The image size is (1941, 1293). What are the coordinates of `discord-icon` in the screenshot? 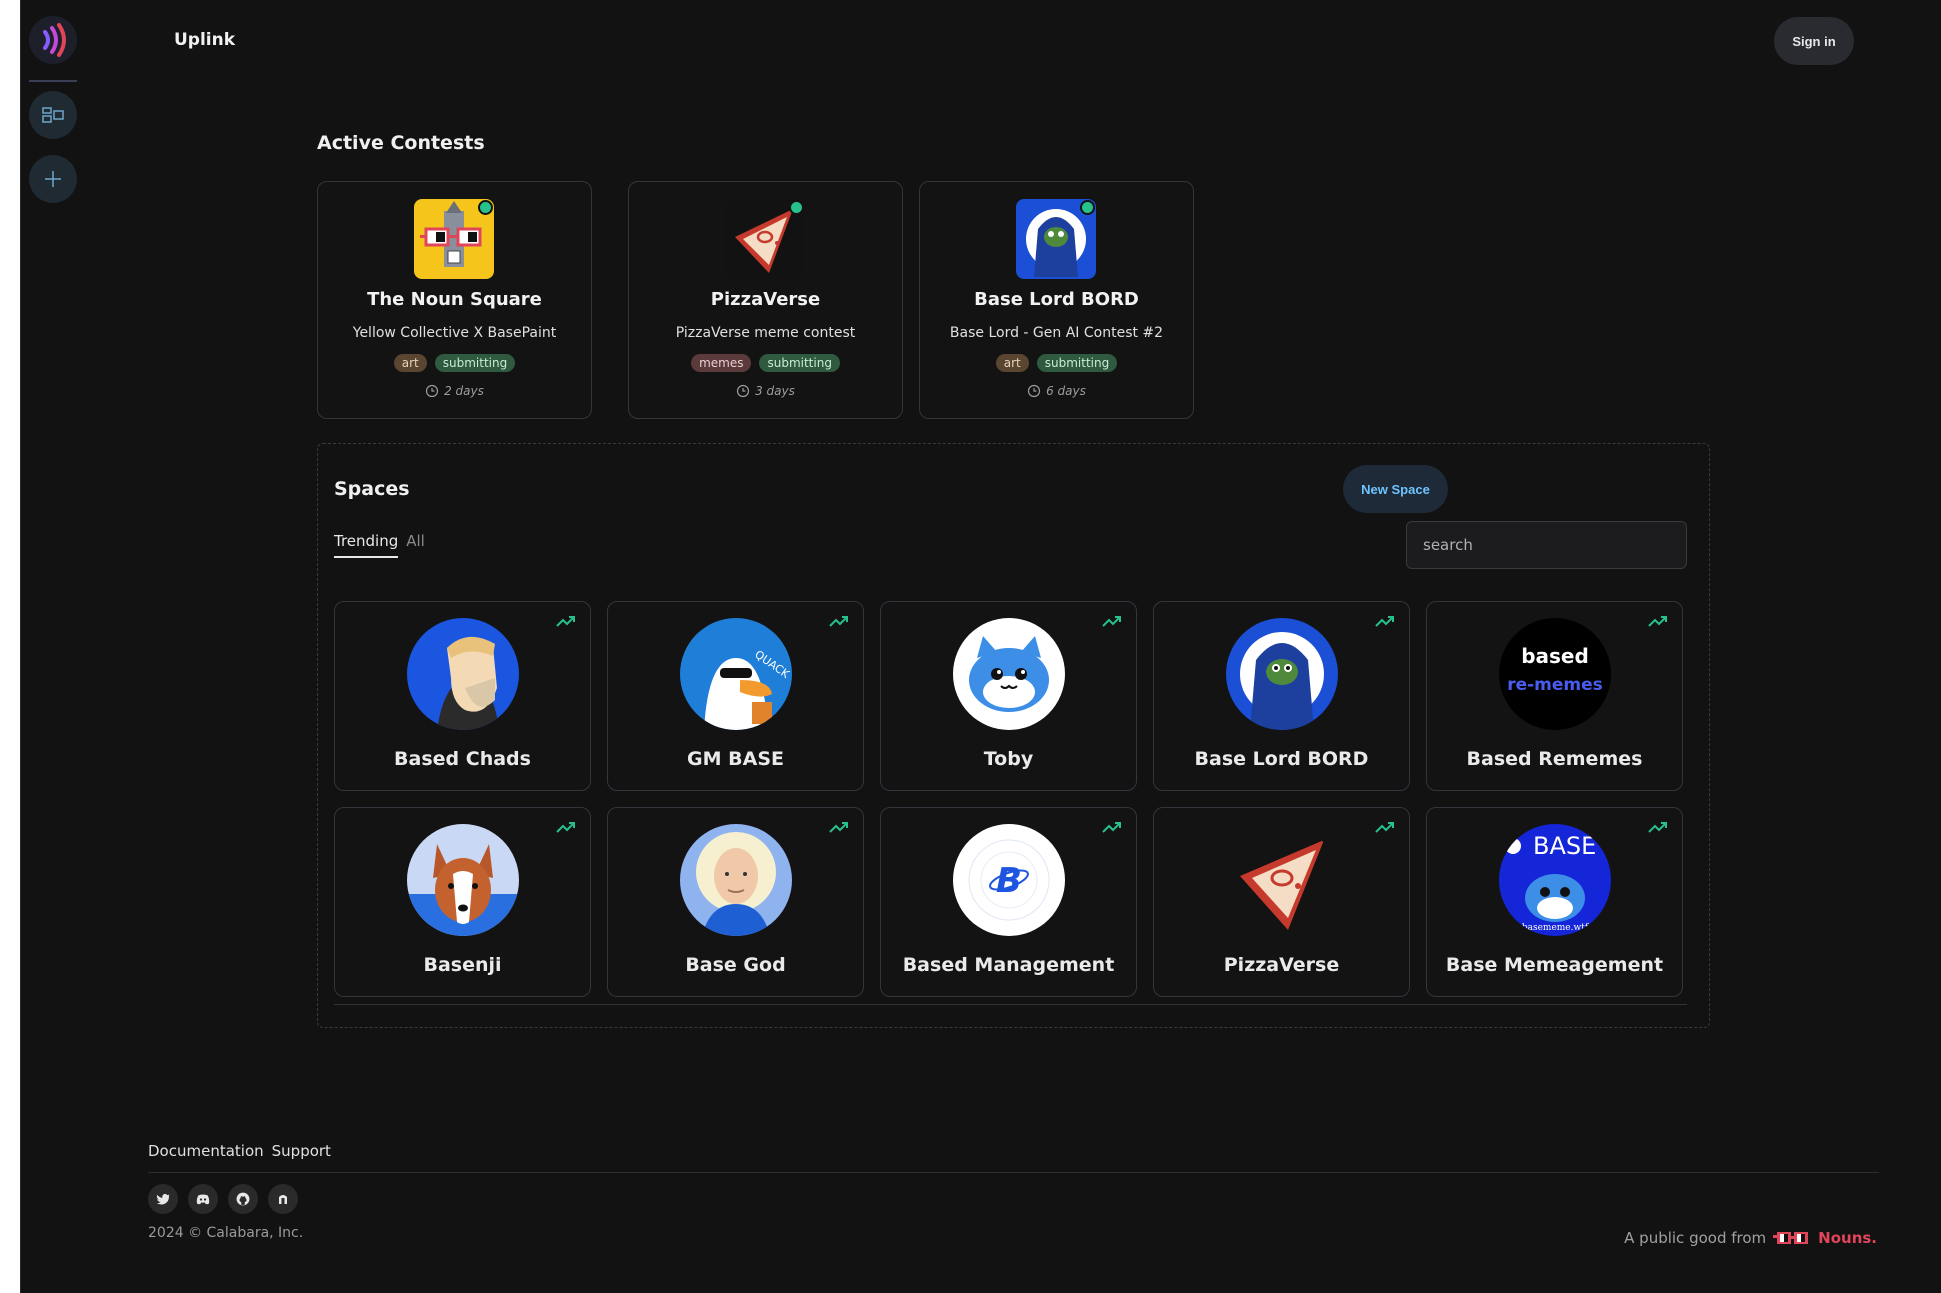 It's located at (203, 1199).